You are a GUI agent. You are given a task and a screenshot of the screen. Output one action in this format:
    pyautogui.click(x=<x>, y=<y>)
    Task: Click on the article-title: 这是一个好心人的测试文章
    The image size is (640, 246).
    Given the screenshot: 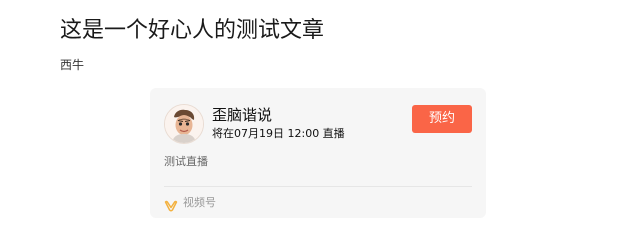 What is the action you would take?
    pyautogui.click(x=192, y=30)
    